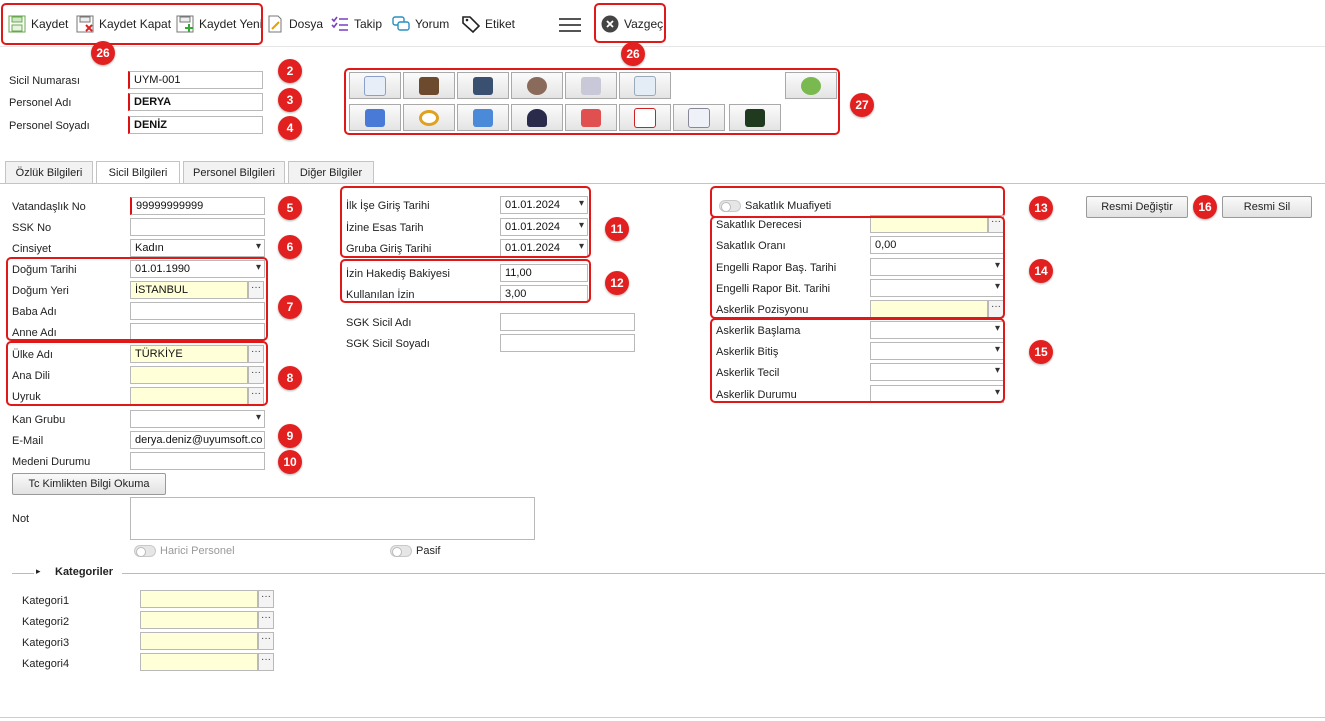  Describe the element at coordinates (21, 519) in the screenshot. I see `note-label: Not` at that location.